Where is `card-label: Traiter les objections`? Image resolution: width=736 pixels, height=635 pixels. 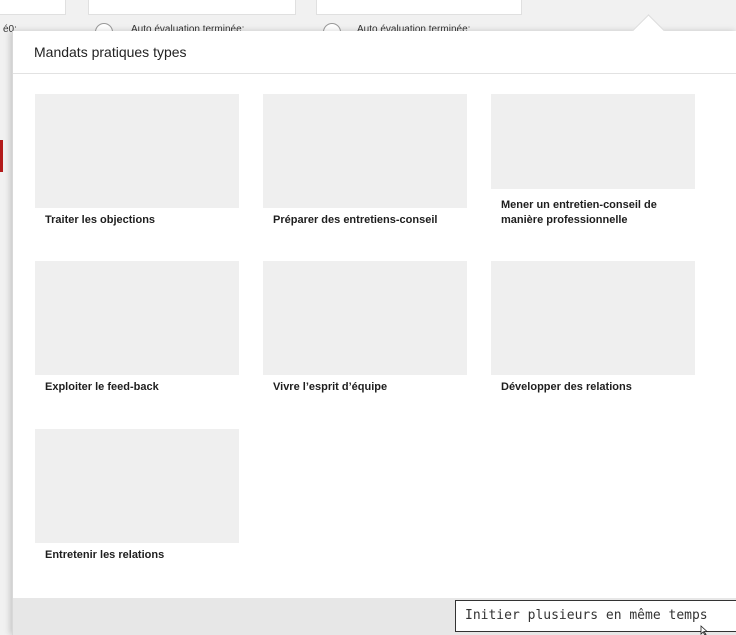 card-label: Traiter les objections is located at coordinates (100, 220).